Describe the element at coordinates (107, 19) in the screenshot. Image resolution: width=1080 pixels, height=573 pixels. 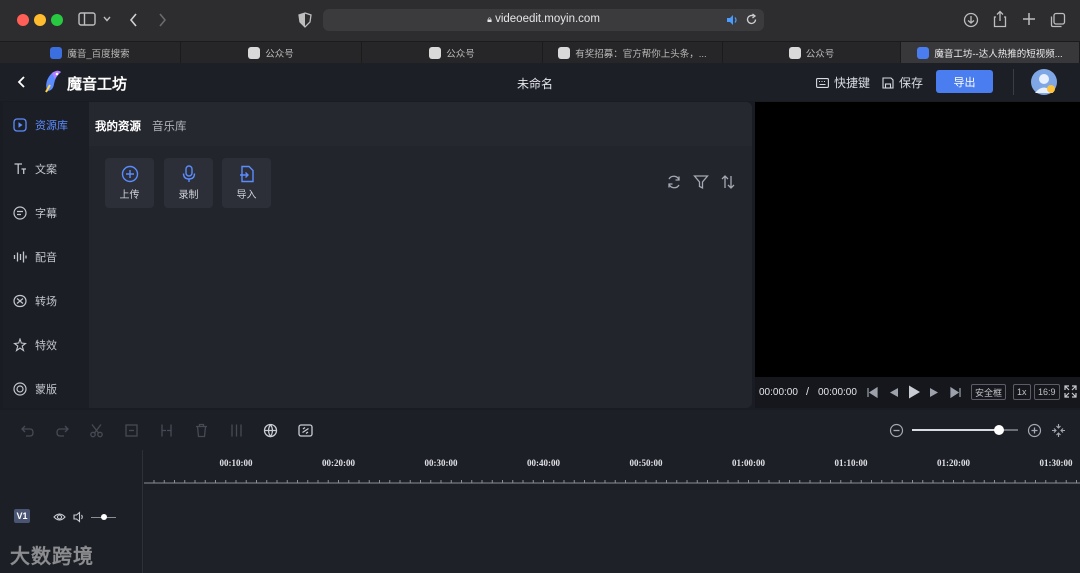
I see `chevron-down-icon` at that location.